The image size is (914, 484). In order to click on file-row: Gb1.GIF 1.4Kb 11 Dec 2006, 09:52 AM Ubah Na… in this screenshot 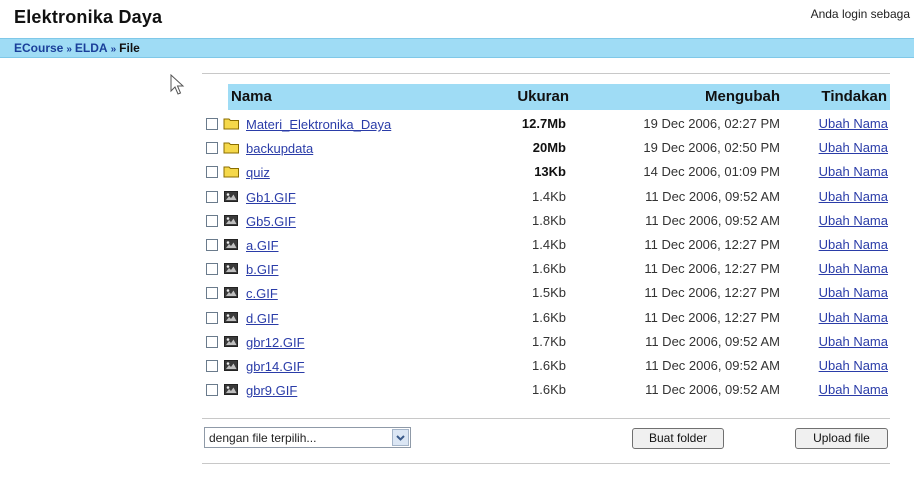, I will do `click(551, 197)`.